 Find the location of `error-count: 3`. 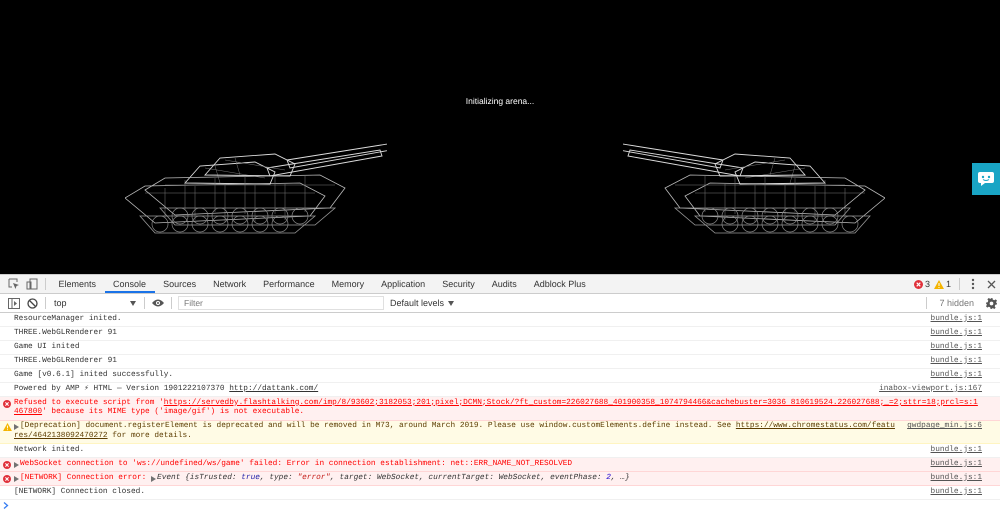

error-count: 3 is located at coordinates (927, 284).